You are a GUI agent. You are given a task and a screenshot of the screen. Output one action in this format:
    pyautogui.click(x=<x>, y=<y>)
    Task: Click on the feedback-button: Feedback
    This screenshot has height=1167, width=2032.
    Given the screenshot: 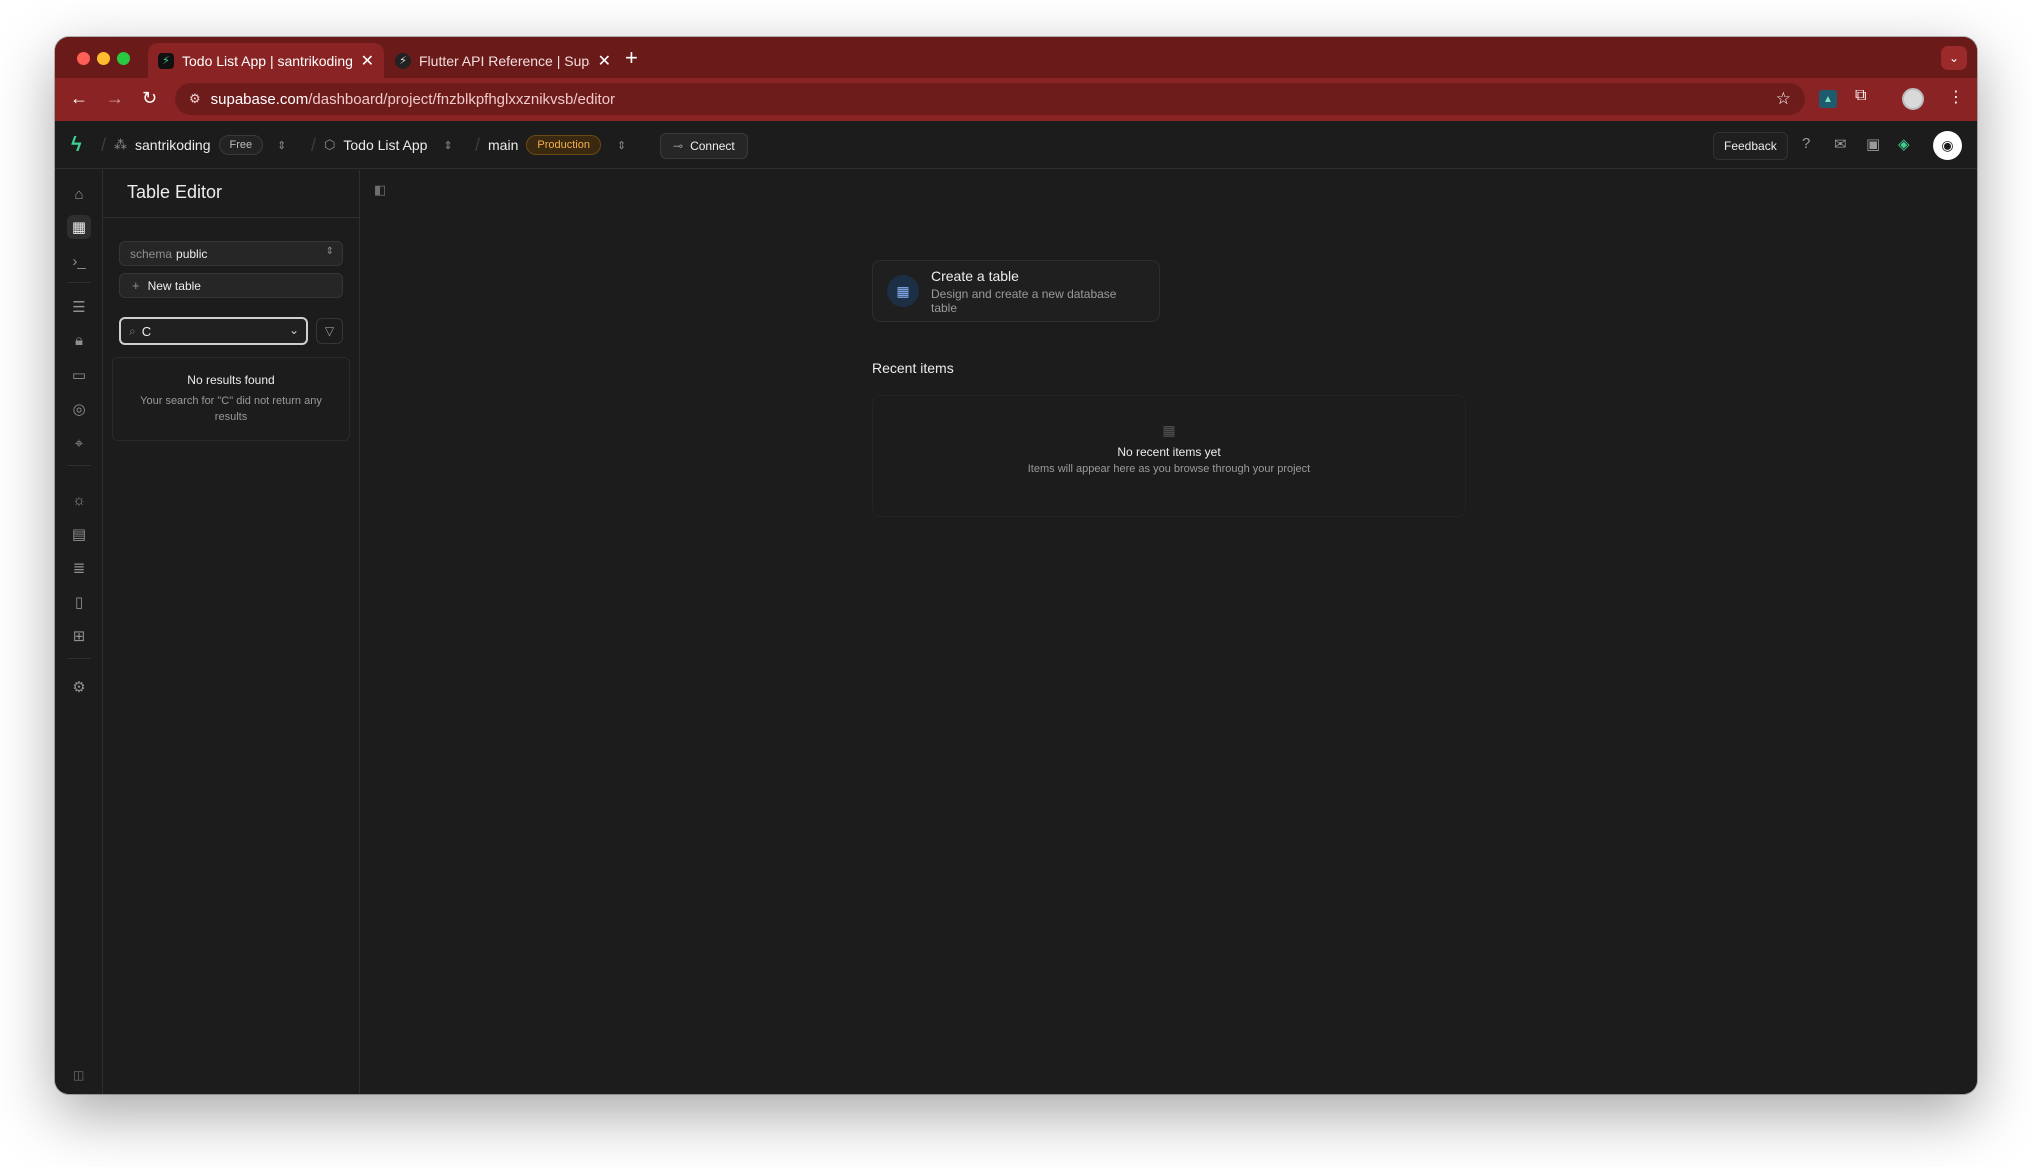 What is the action you would take?
    pyautogui.click(x=1750, y=146)
    